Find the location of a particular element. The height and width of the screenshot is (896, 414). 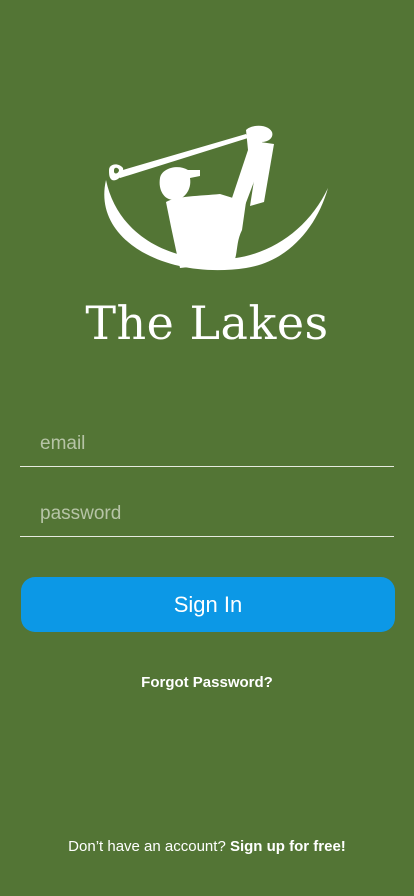

app-title: The Lakes is located at coordinates (207, 323).